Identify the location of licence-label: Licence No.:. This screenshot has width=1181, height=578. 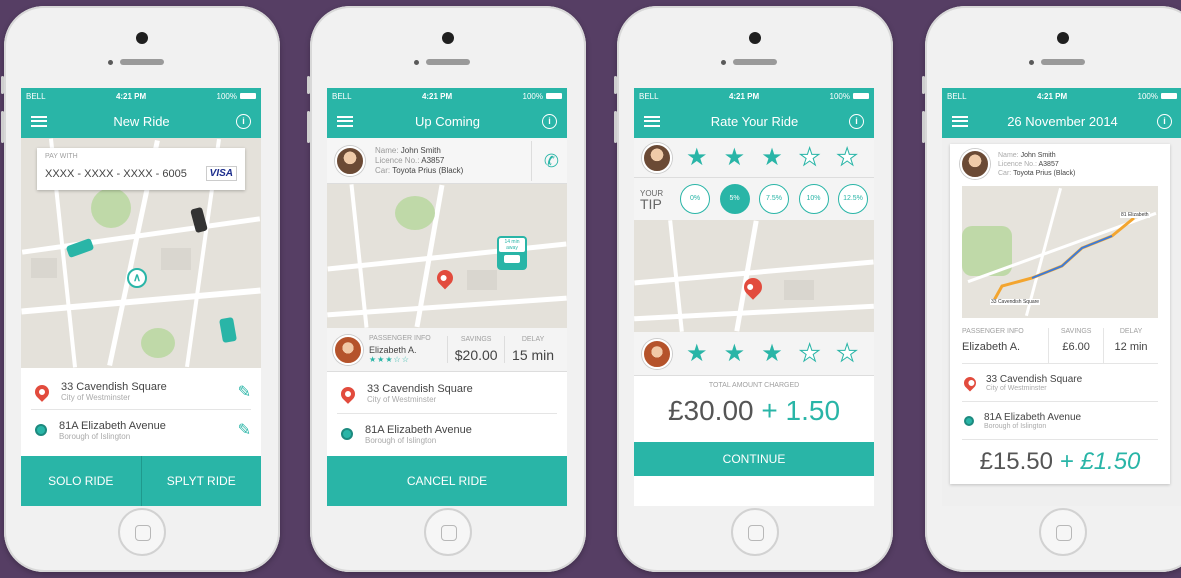
(1017, 164).